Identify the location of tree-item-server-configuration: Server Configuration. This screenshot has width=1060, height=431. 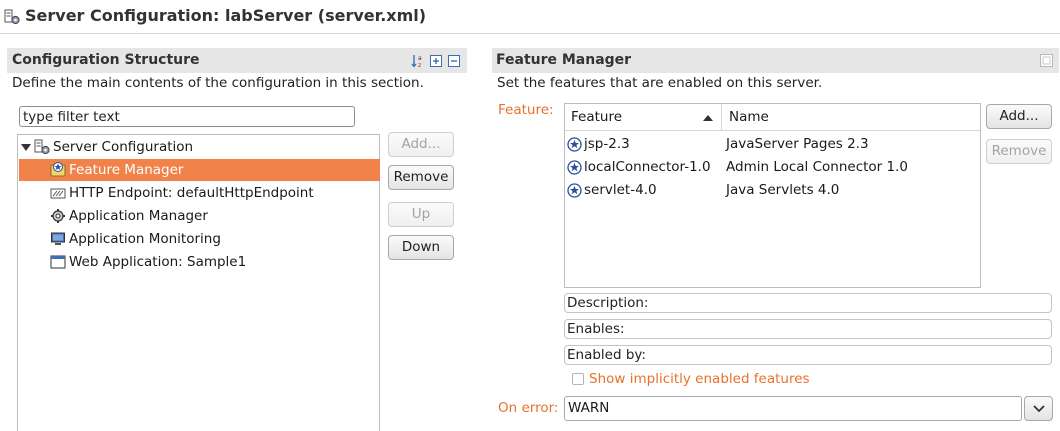
(106, 147).